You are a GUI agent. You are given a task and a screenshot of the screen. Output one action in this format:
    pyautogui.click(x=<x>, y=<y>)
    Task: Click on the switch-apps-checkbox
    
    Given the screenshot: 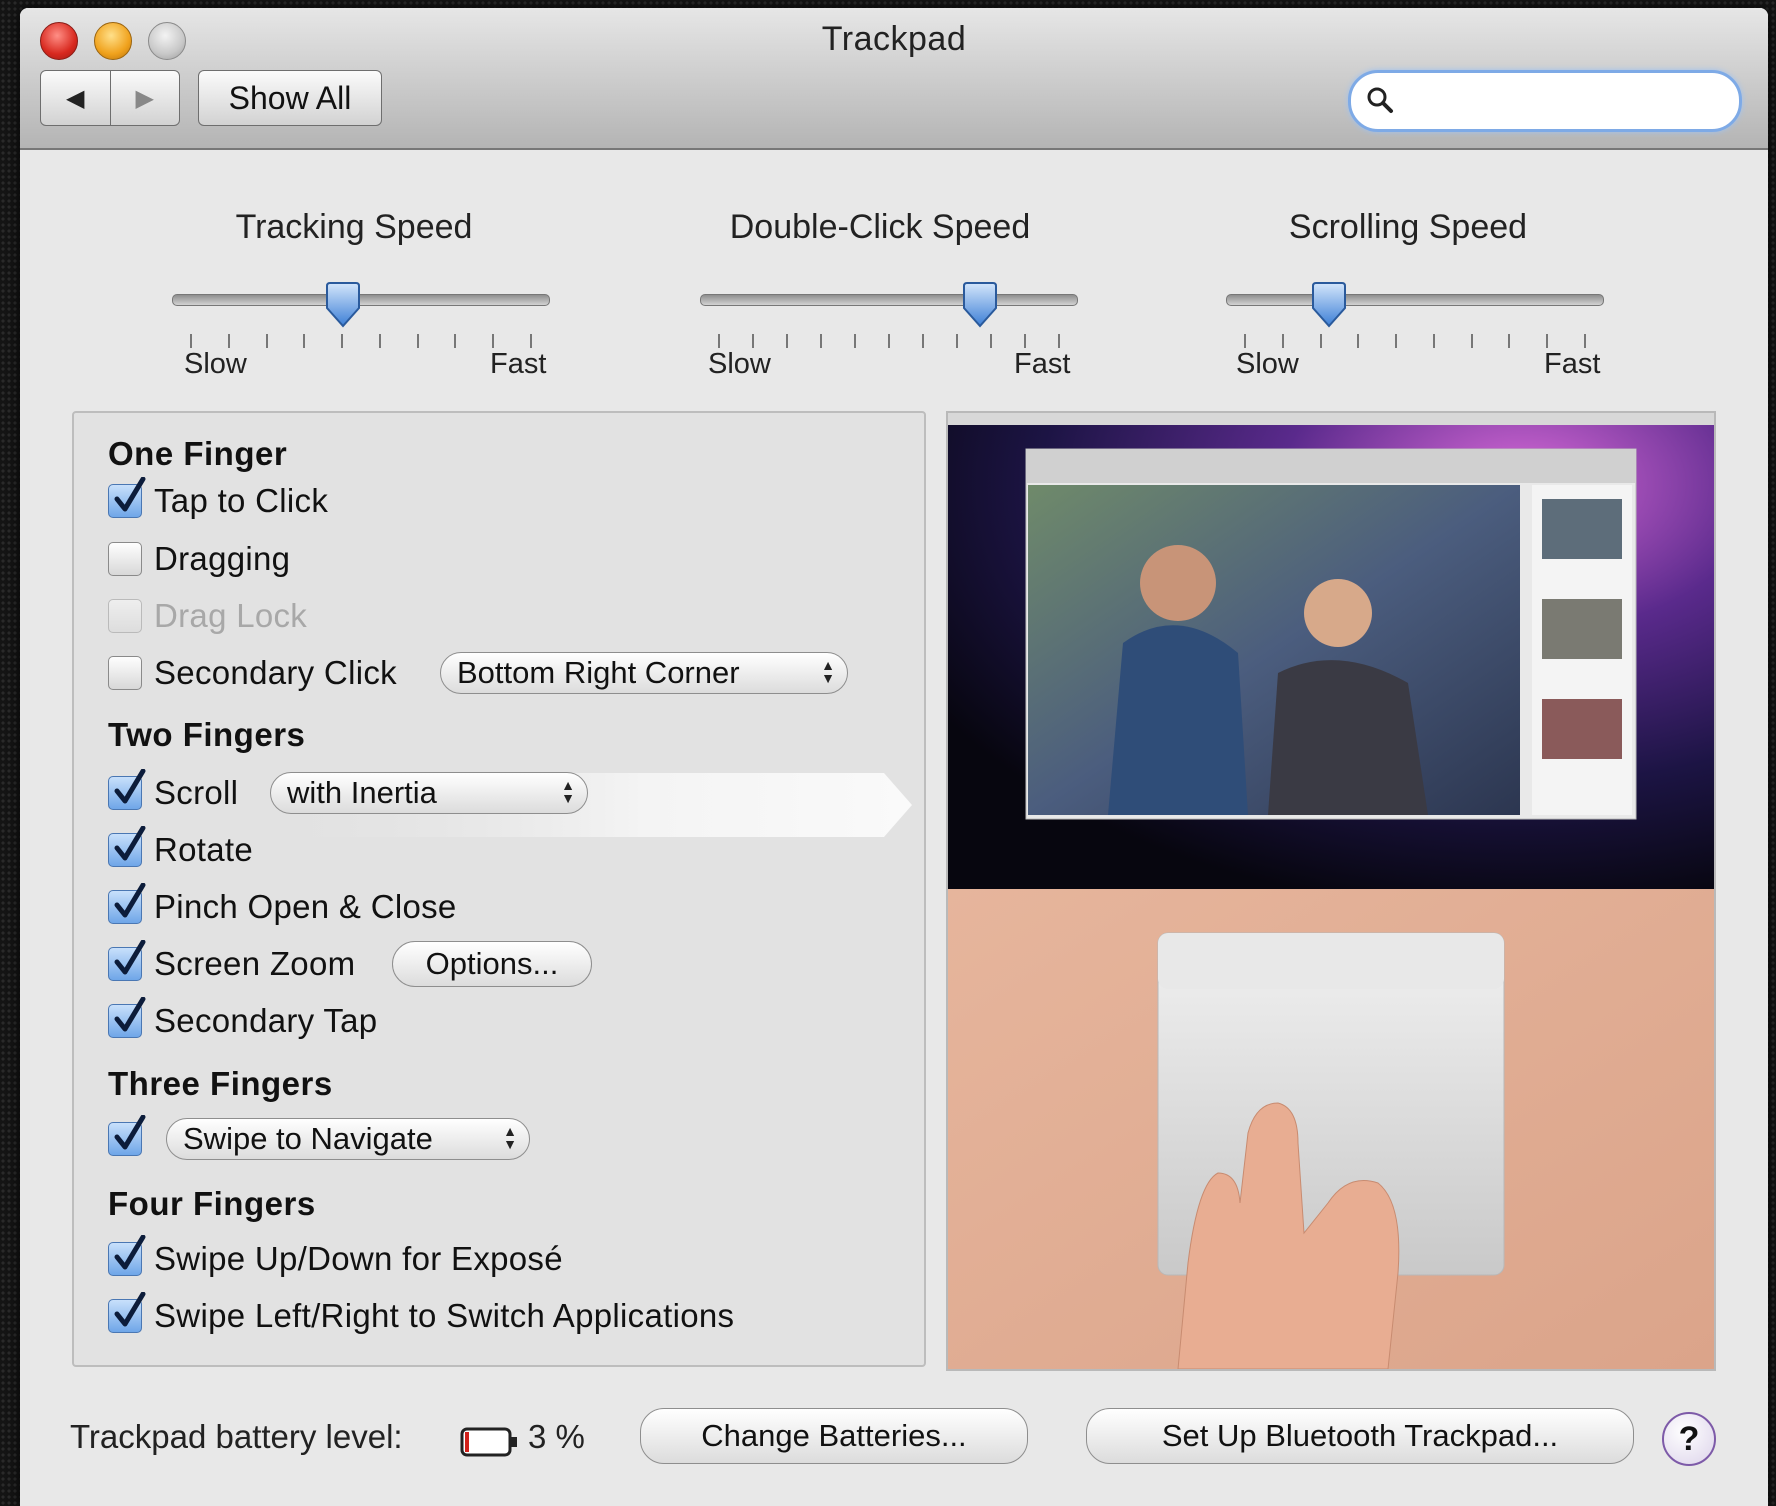 What is the action you would take?
    pyautogui.click(x=127, y=1312)
    